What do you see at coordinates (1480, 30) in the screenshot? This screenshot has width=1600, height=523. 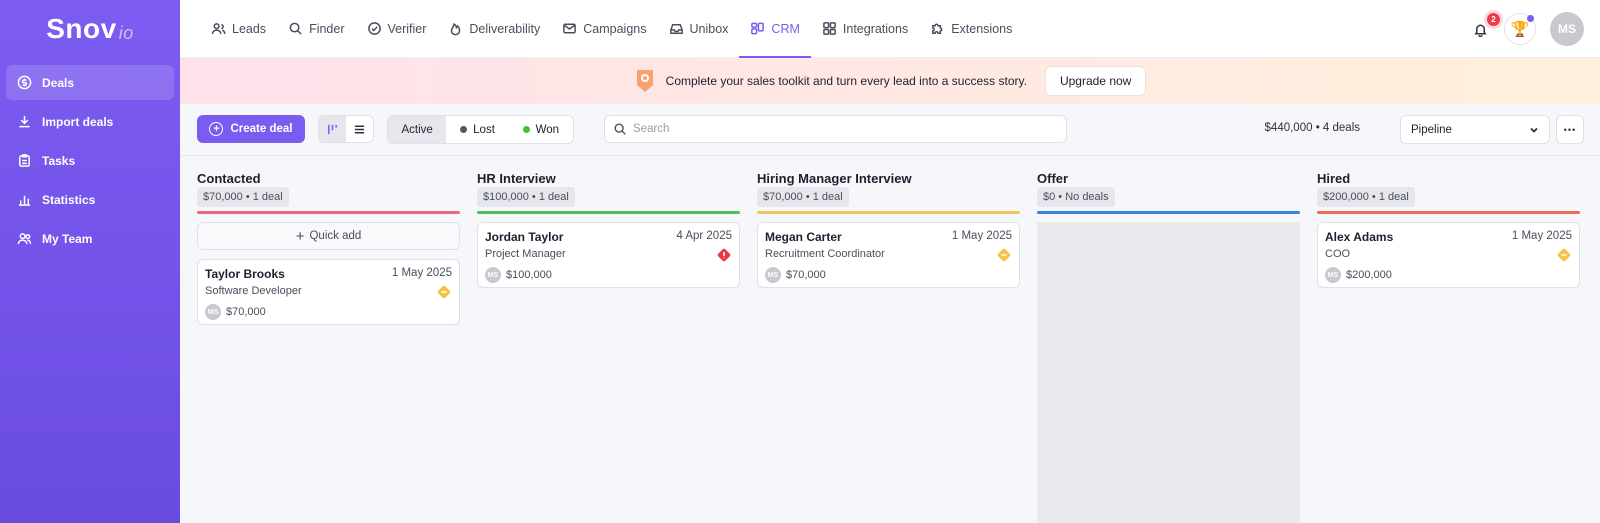 I see `bell-icon` at bounding box center [1480, 30].